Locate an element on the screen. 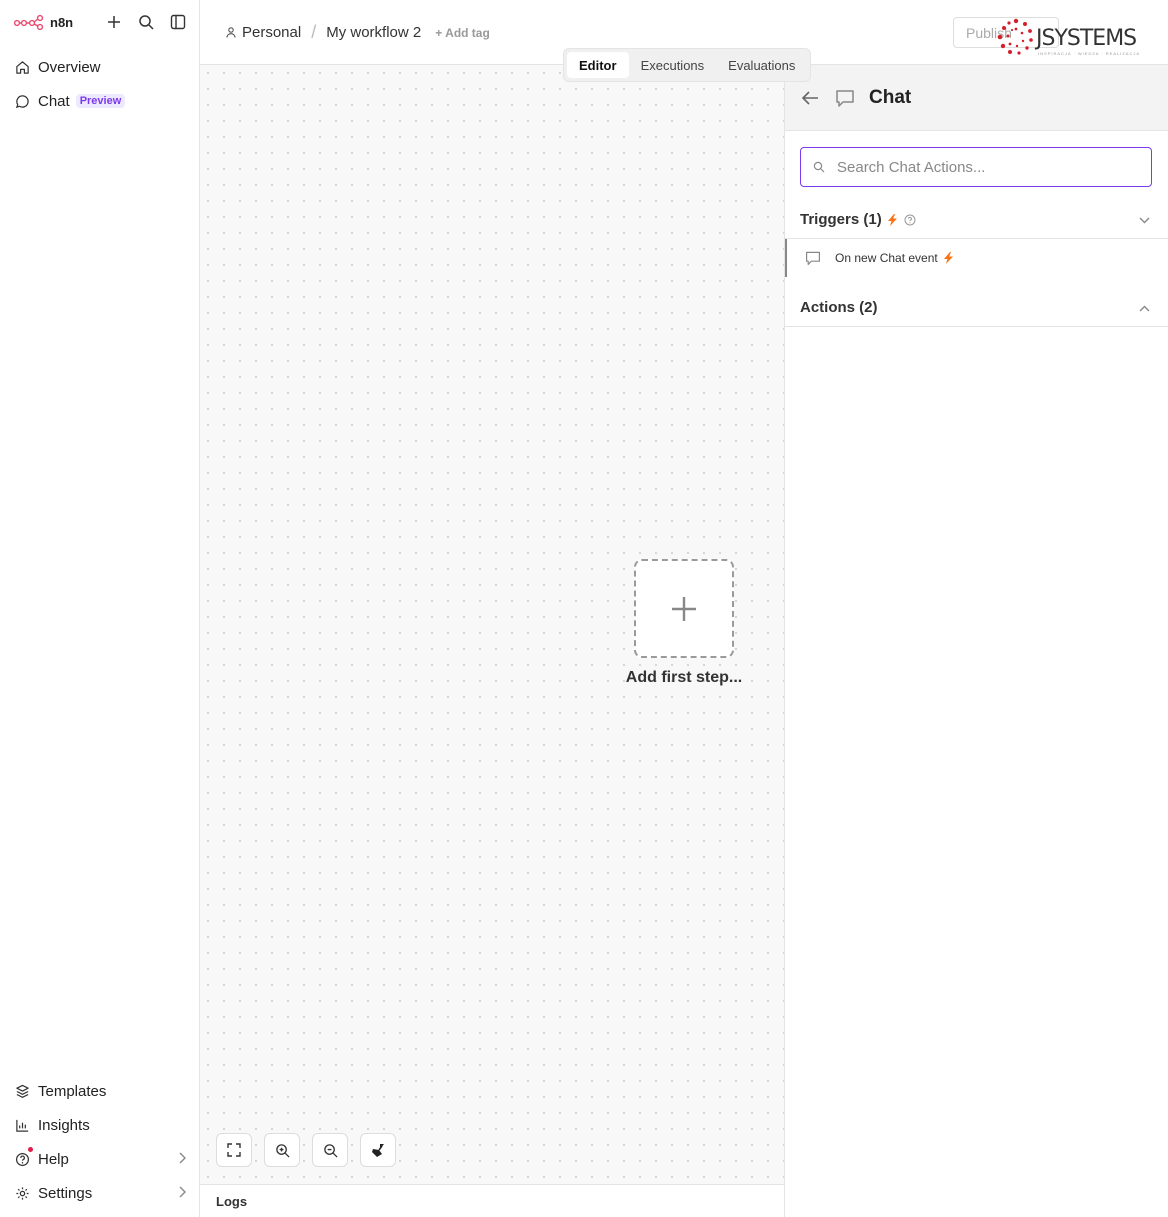  trigger-item-on-new-chat-event: On new Chat event is located at coordinates (976, 258).